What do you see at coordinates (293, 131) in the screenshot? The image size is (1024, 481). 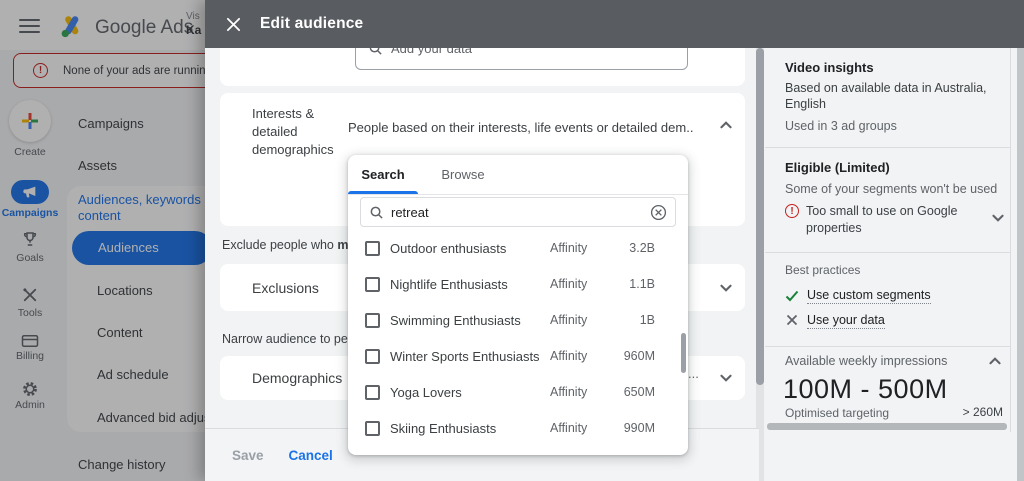 I see `interests-label: Interests & detailed demographics` at bounding box center [293, 131].